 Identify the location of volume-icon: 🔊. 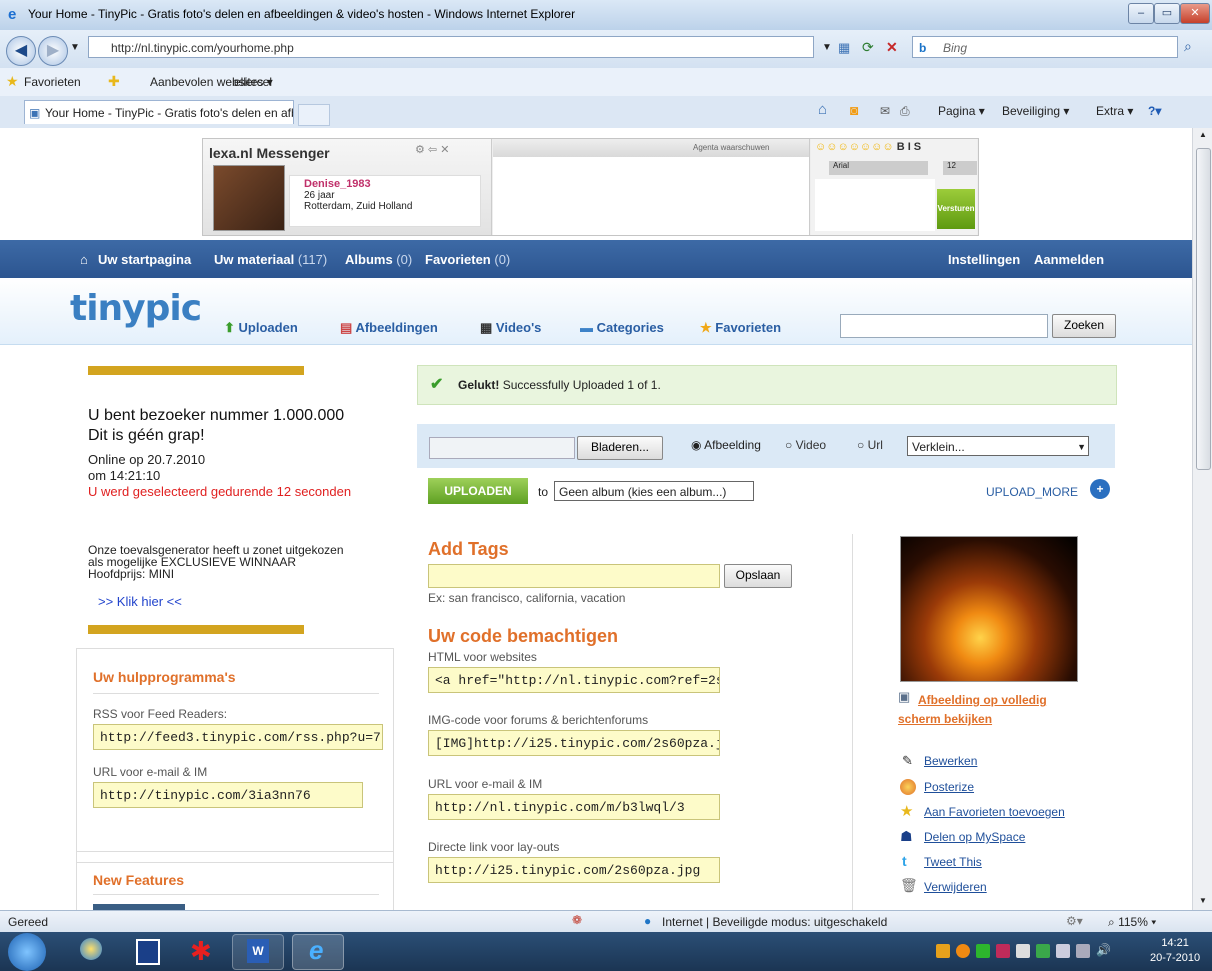
(1103, 950).